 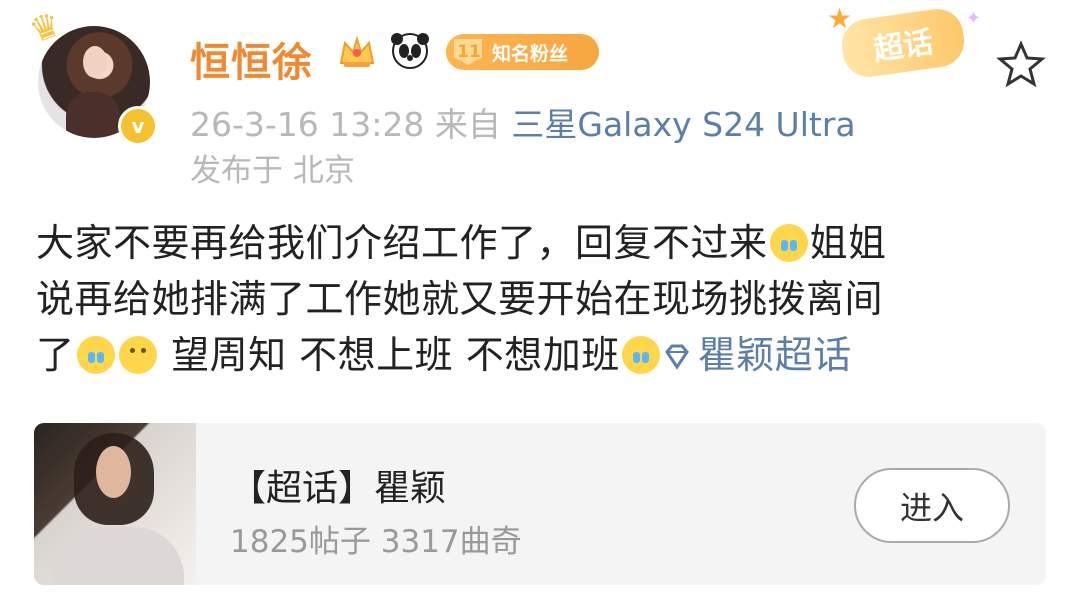 I want to click on smile-emoji-icon, so click(x=137, y=355).